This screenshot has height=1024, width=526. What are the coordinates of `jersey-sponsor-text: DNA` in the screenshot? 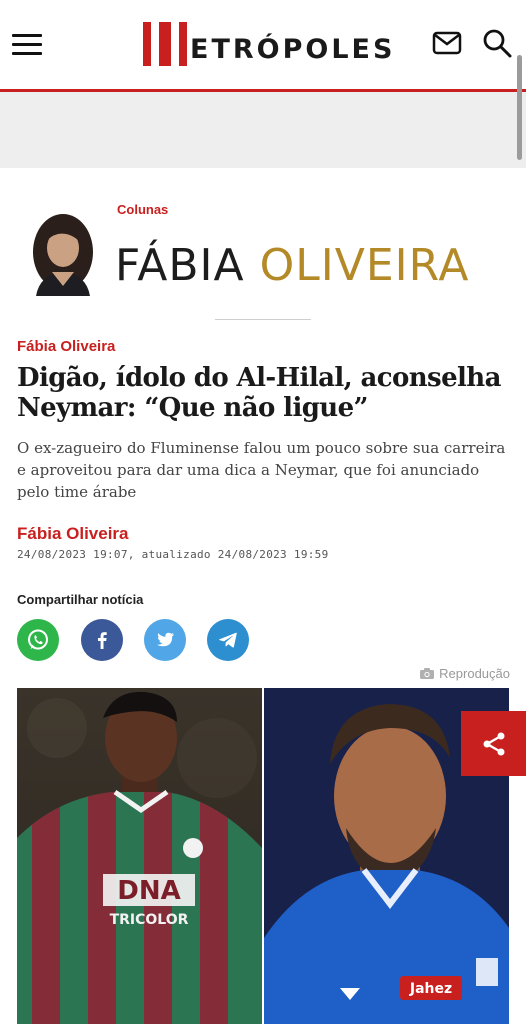 It's located at (148, 891).